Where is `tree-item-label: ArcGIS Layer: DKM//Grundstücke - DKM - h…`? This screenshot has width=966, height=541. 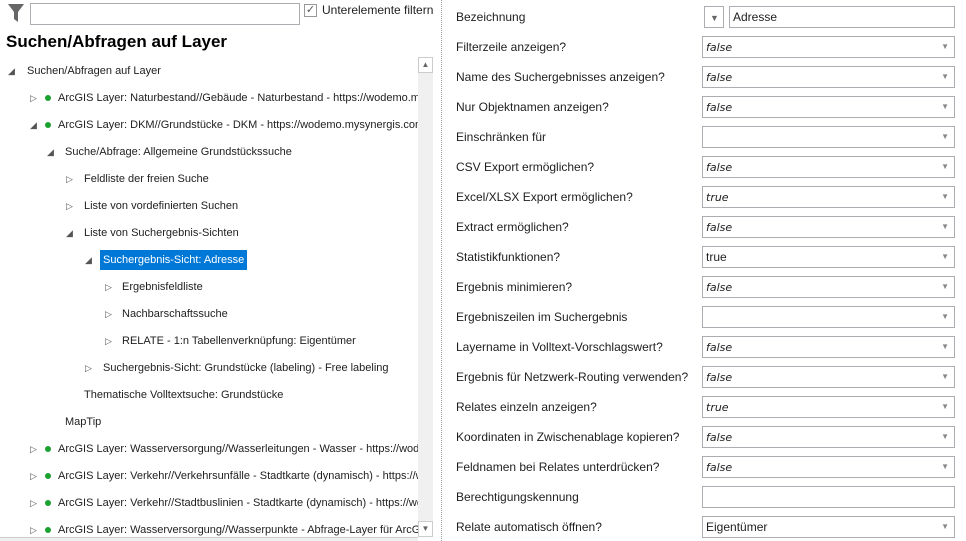
tree-item-label: ArcGIS Layer: DKM//Grundstücke - DKM - h… is located at coordinates (238, 125).